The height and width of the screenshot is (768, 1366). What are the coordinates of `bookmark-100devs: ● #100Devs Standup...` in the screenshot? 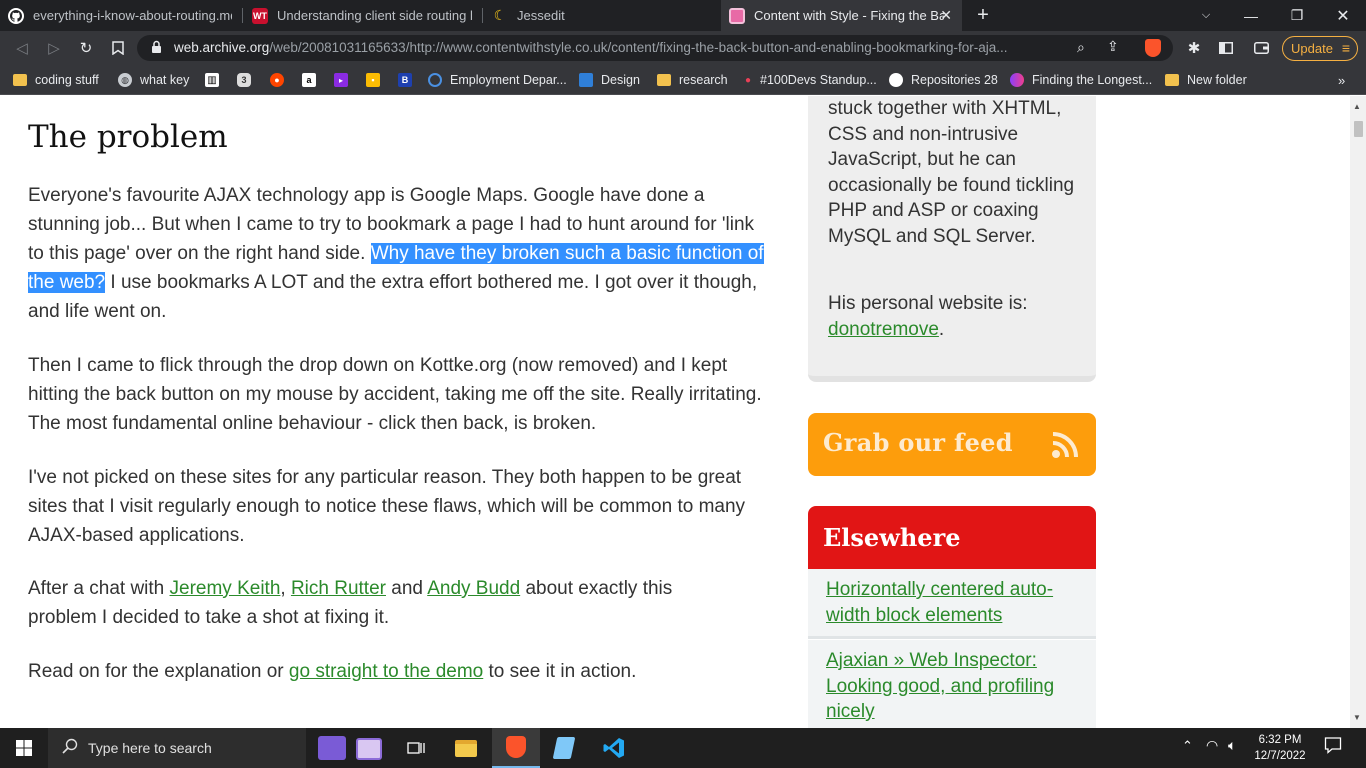 It's located at (810, 80).